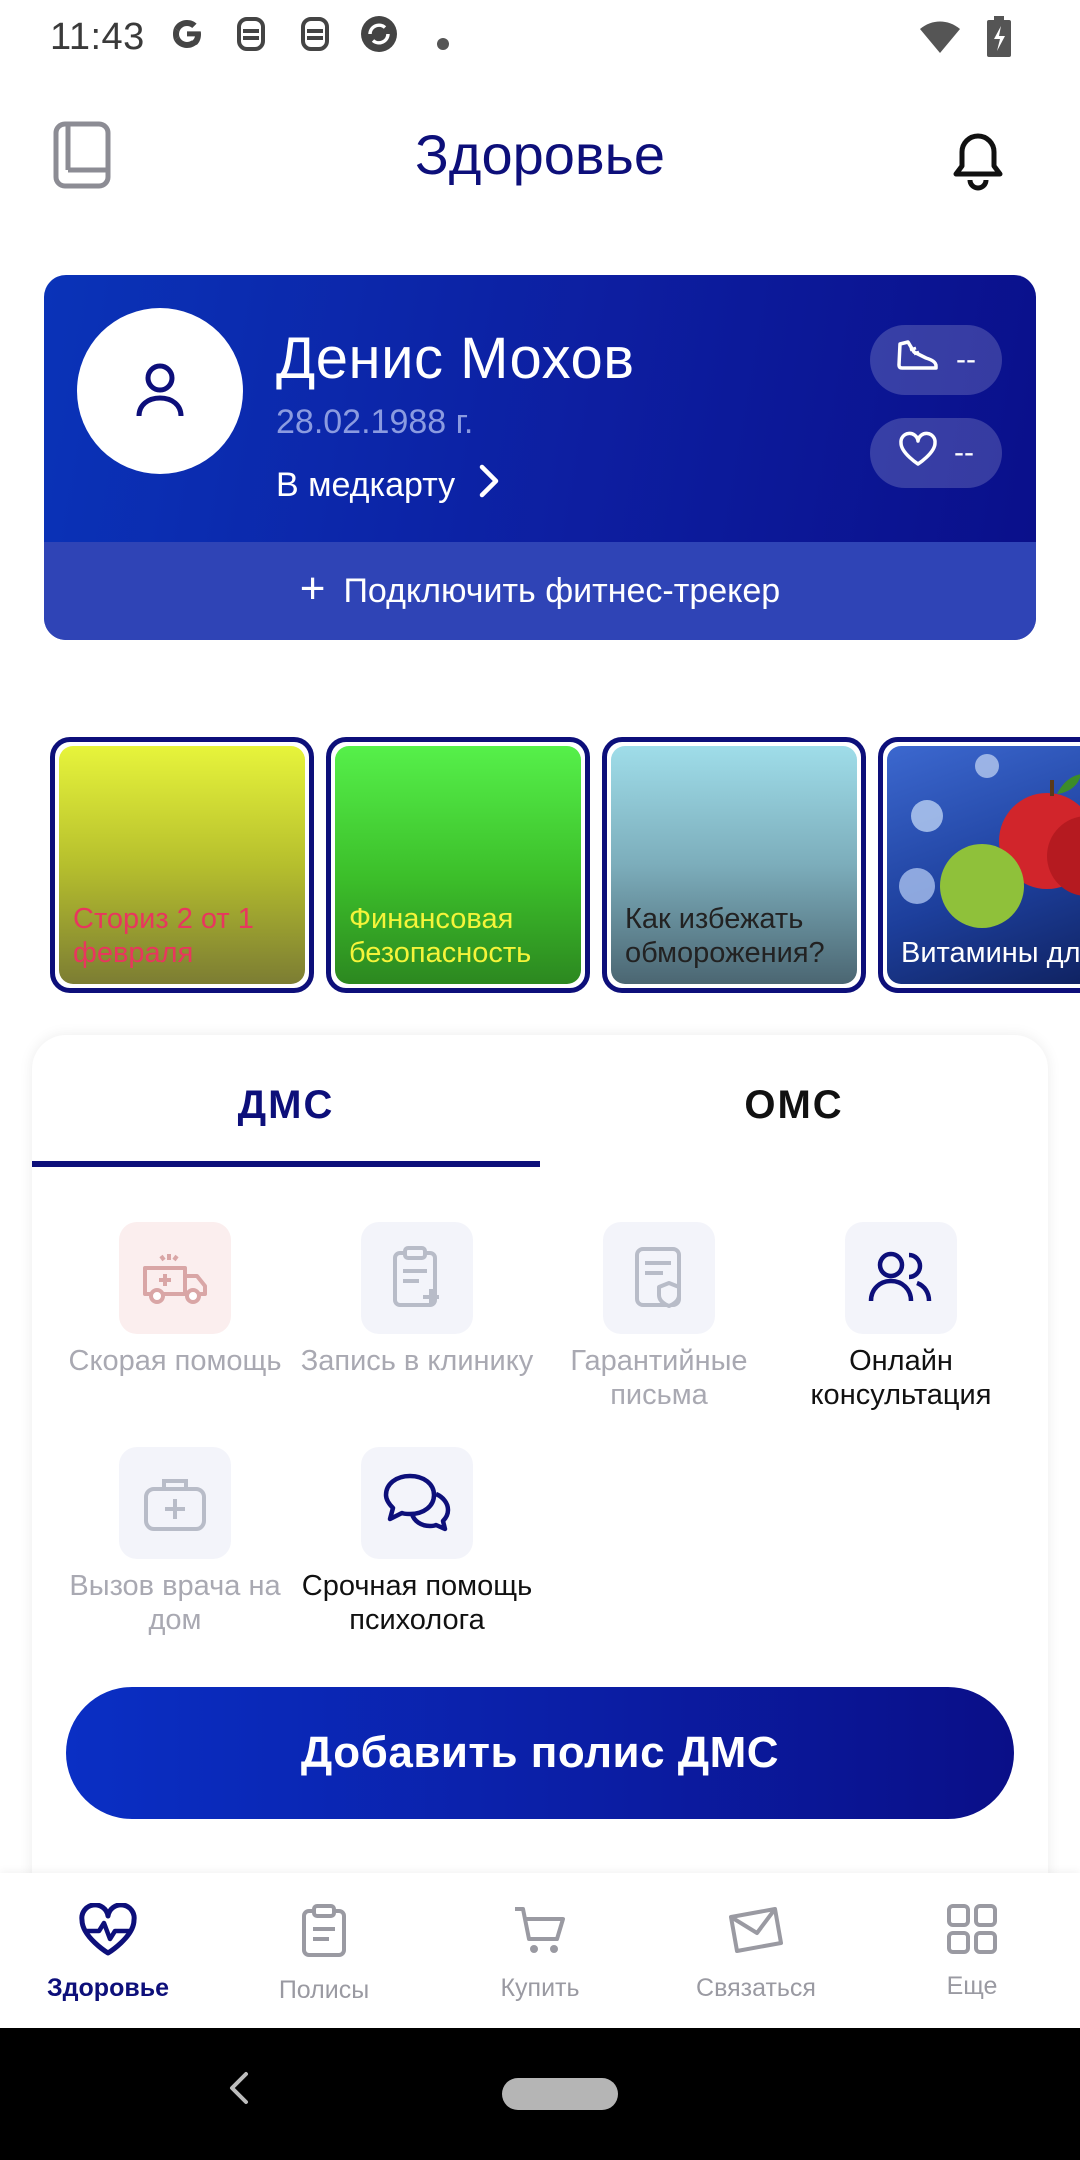 The height and width of the screenshot is (2160, 1080). What do you see at coordinates (540, 1932) in the screenshot?
I see `cart-icon` at bounding box center [540, 1932].